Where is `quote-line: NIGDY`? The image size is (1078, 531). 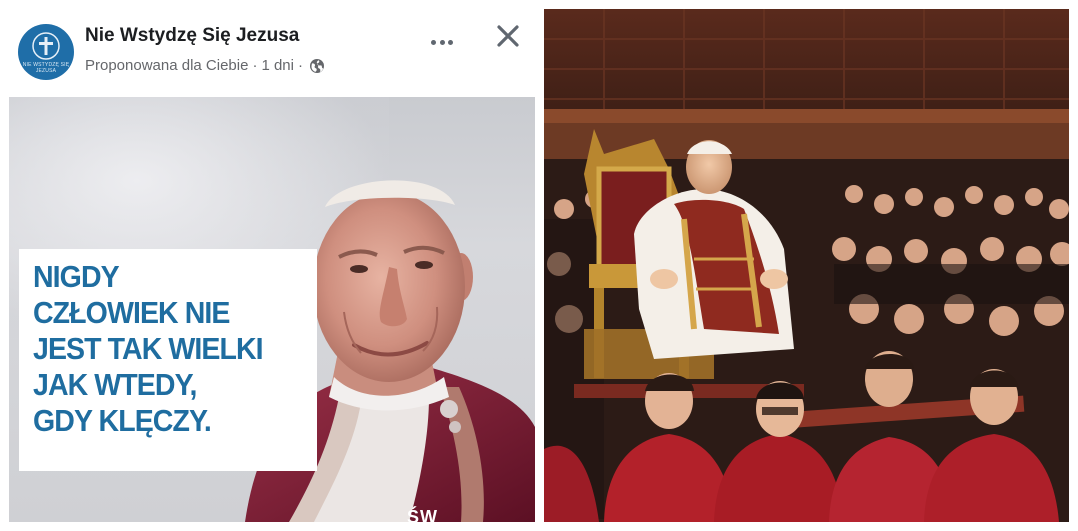 quote-line: NIGDY is located at coordinates (76, 276).